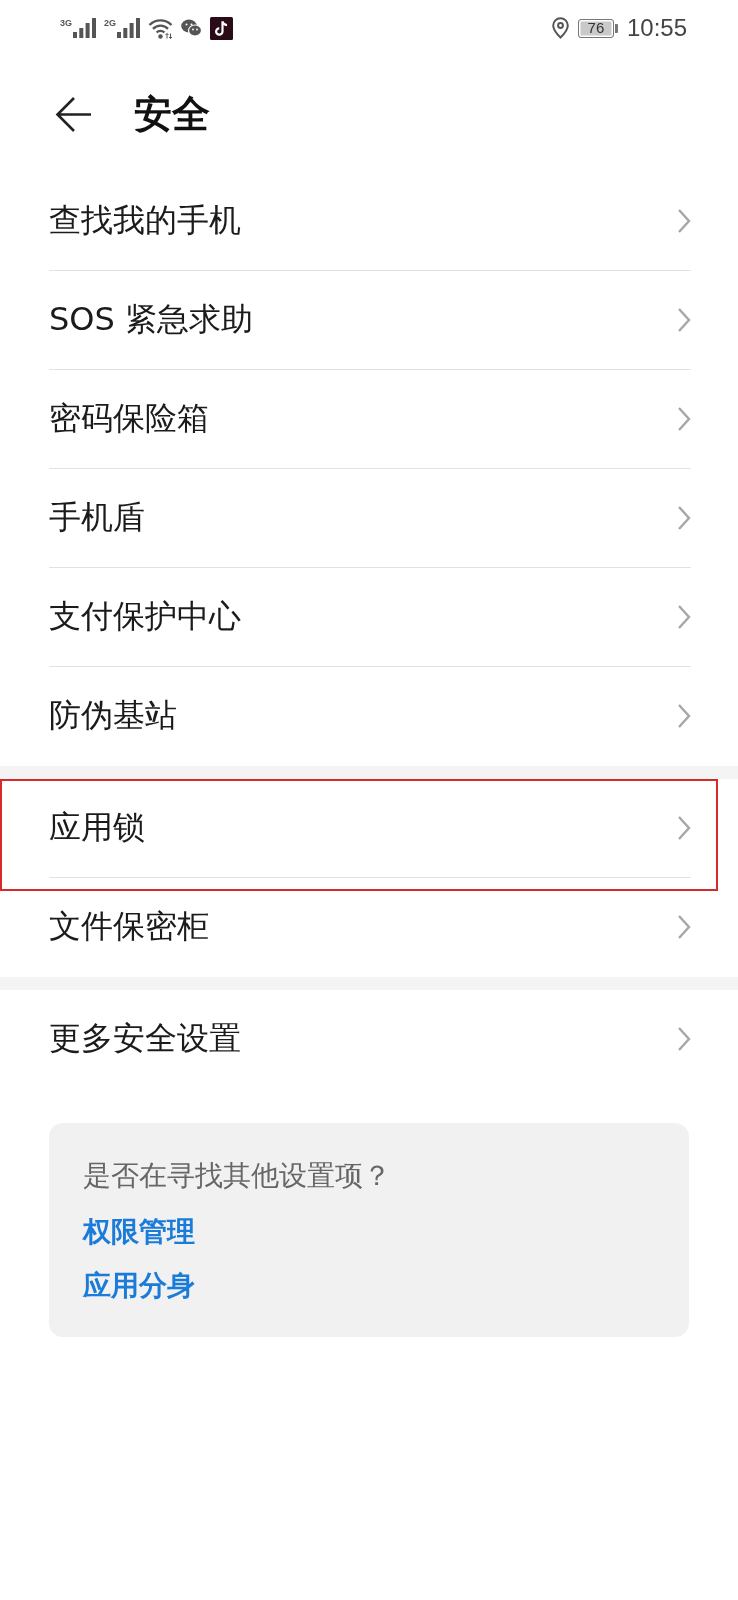  I want to click on music-note-icon, so click(222, 28).